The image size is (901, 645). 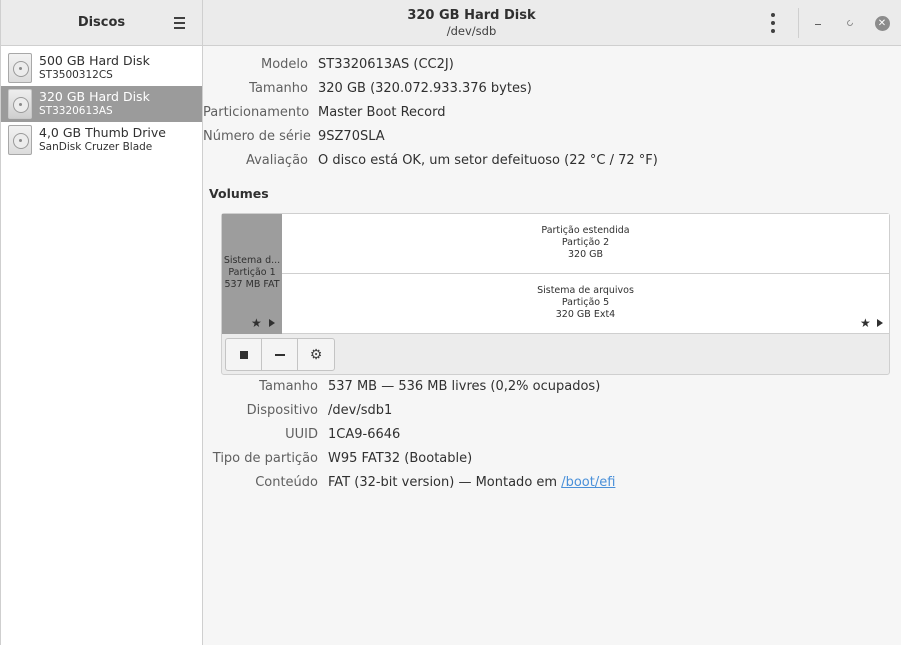 I want to click on disk-name: 500 GB Hard Disk, so click(x=94, y=60).